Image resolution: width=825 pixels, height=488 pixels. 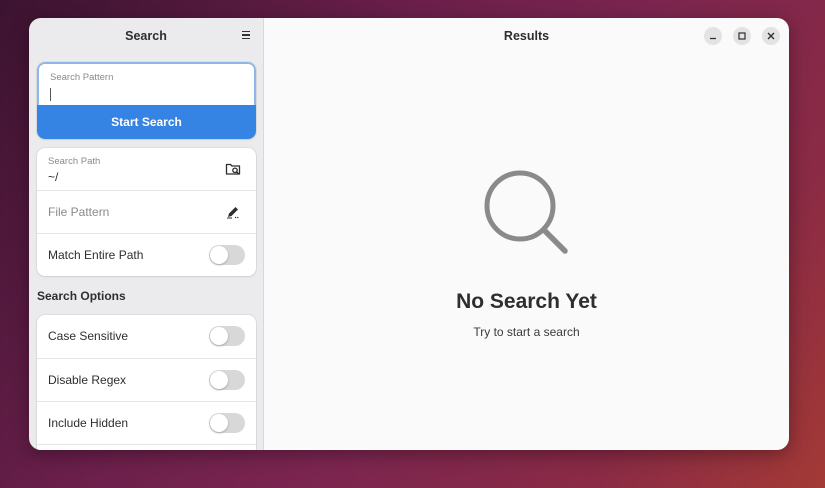 What do you see at coordinates (88, 423) in the screenshot?
I see `option-label: Include Hidden` at bounding box center [88, 423].